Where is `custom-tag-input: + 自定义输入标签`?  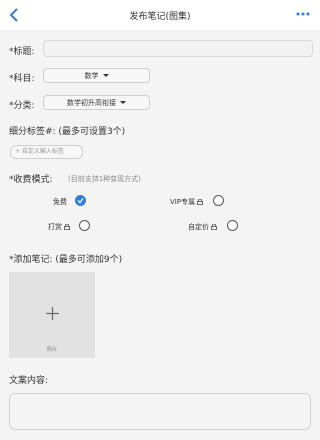
custom-tag-input: + 自定义输入标签 is located at coordinates (46, 152).